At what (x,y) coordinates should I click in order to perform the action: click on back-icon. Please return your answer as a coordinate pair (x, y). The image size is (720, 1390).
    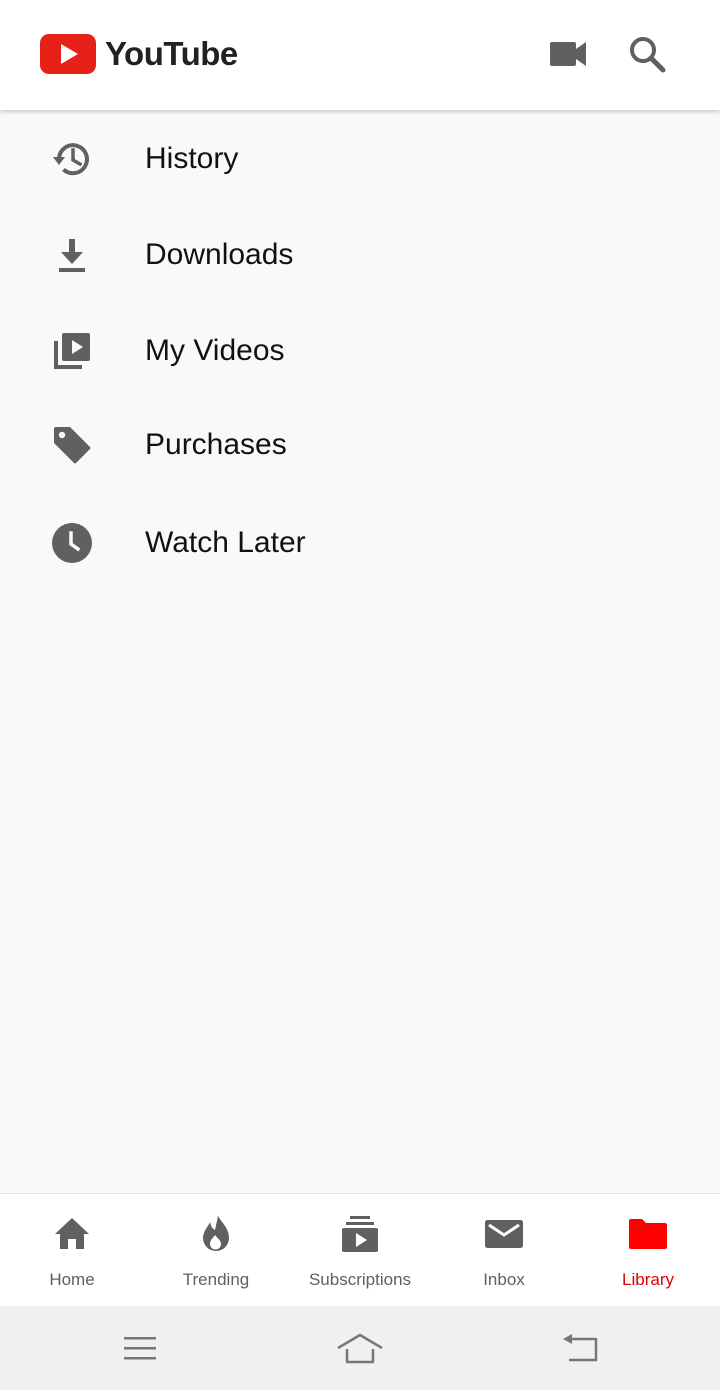
    Looking at the image, I should click on (580, 1348).